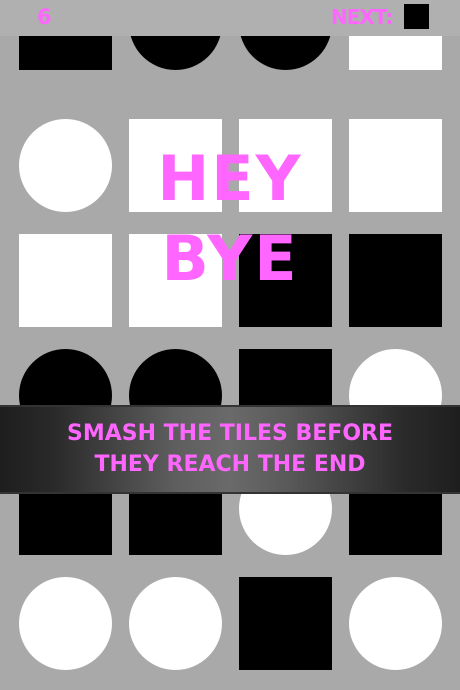 This screenshot has height=690, width=460. What do you see at coordinates (44, 17) in the screenshot?
I see `score-counter: 6` at bounding box center [44, 17].